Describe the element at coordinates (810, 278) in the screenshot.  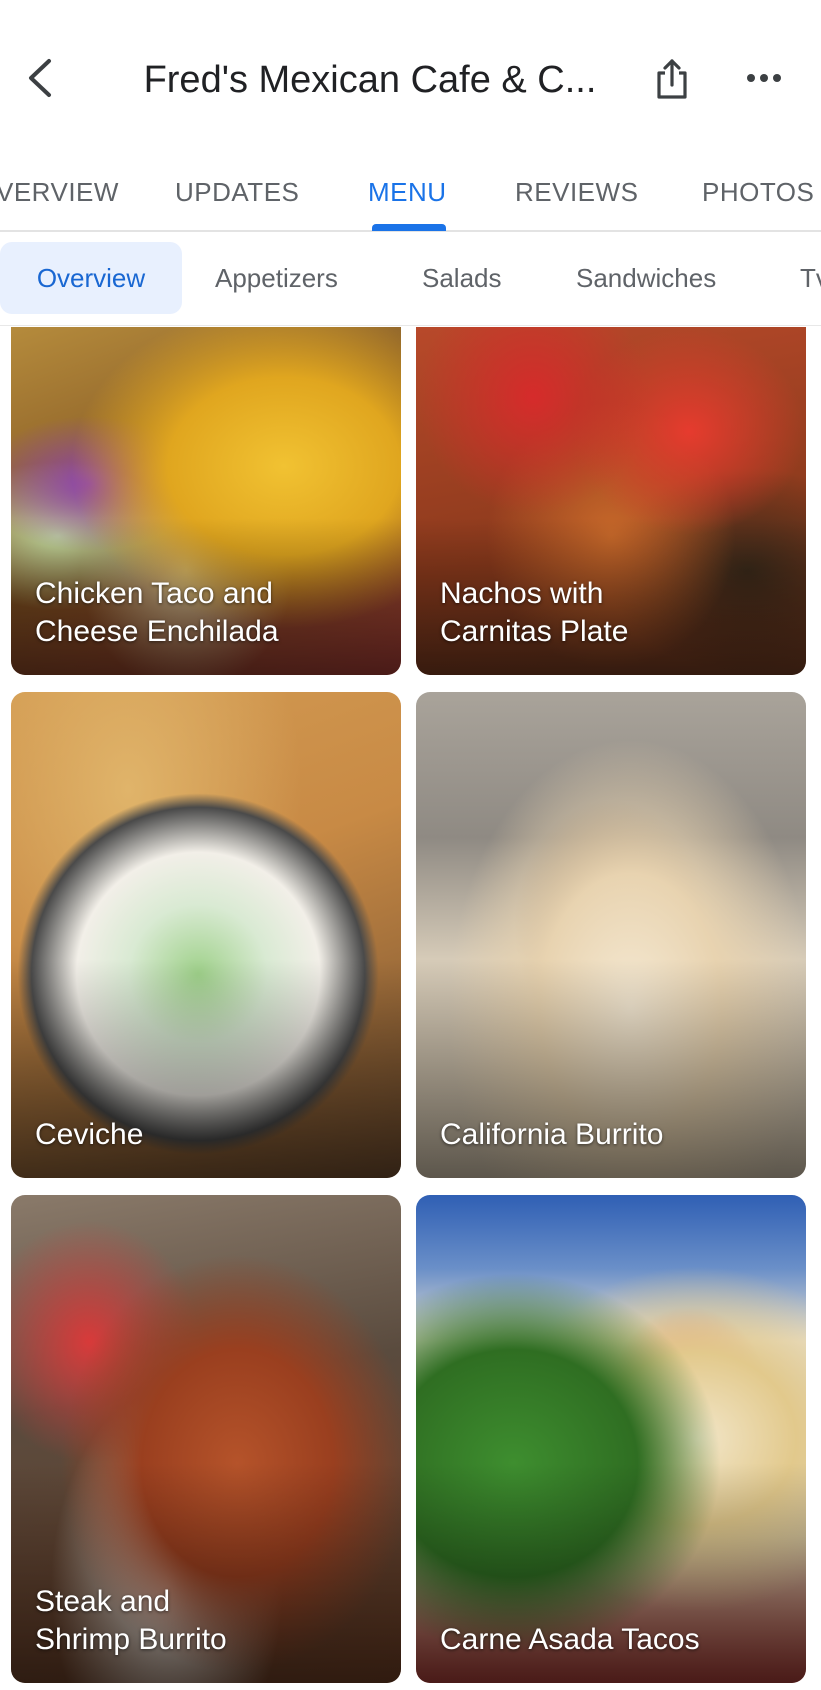
I see `chip-next-category: Tv` at that location.